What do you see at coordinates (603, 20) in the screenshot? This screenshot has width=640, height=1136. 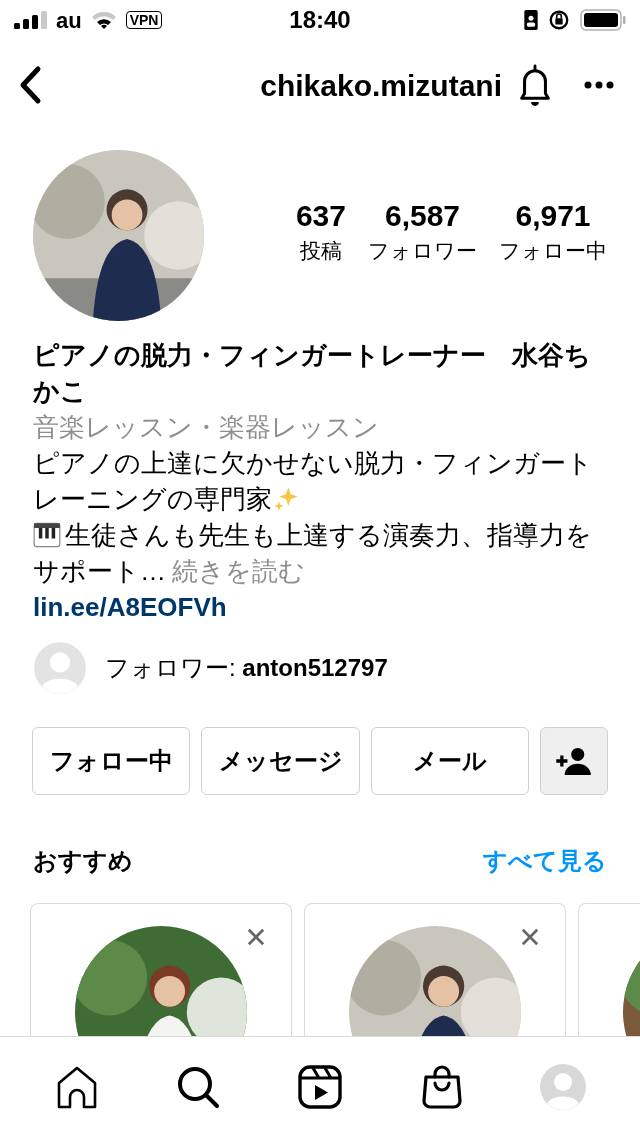 I see `battery-icon` at bounding box center [603, 20].